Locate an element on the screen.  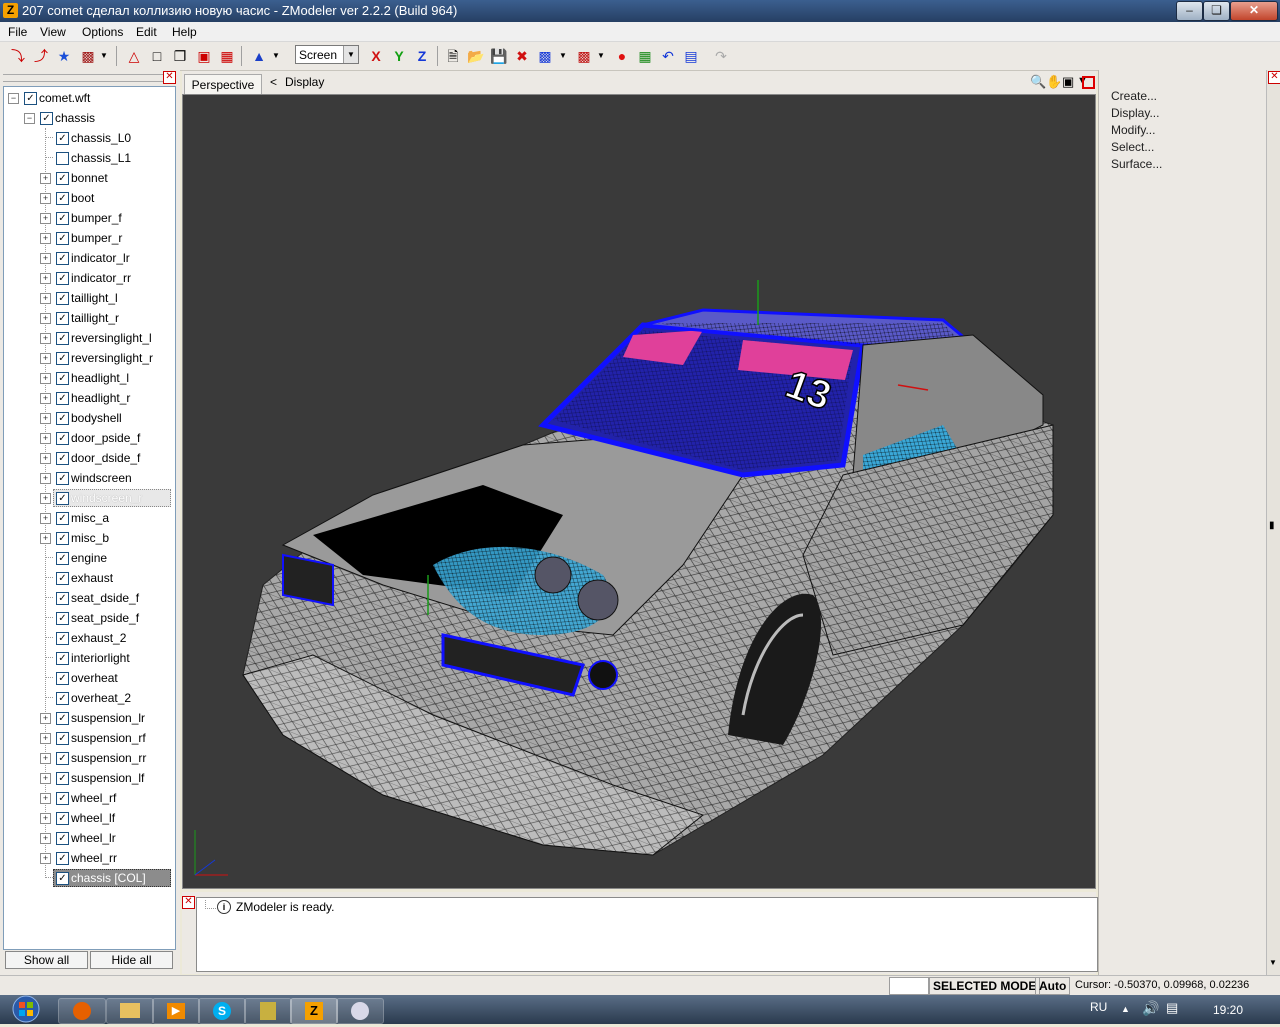
clock: 19:20 is located at coordinates (1228, 1010).